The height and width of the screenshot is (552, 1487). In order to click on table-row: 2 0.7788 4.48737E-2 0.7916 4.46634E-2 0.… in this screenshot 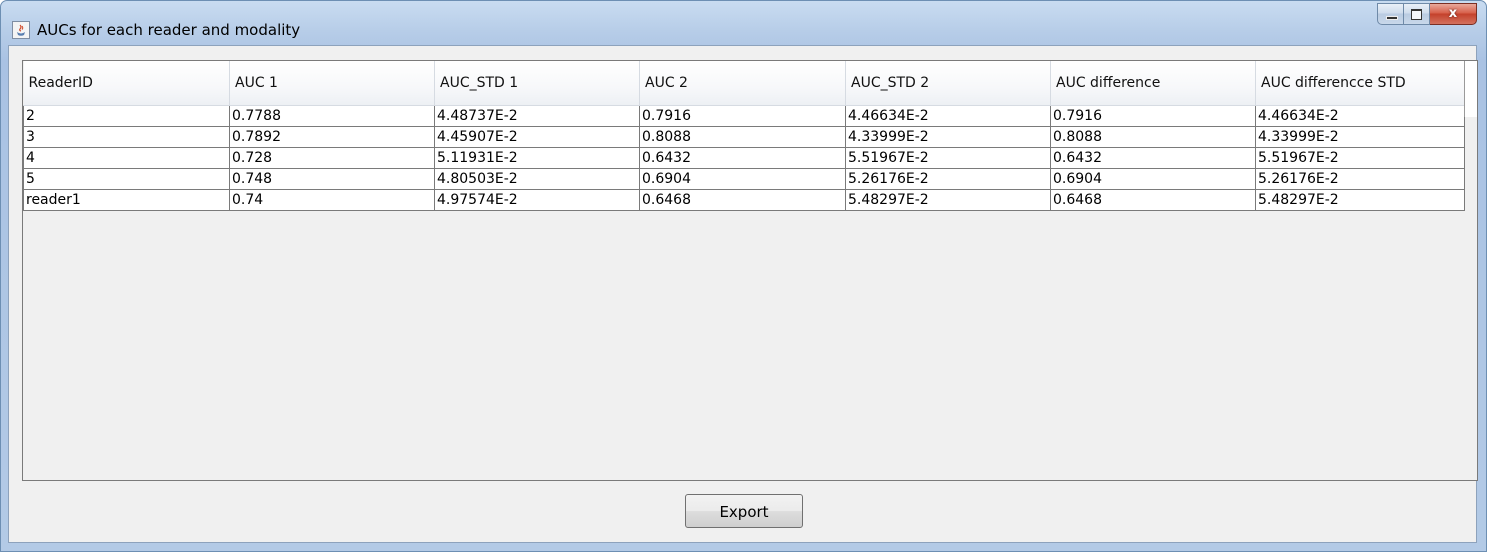, I will do `click(744, 116)`.